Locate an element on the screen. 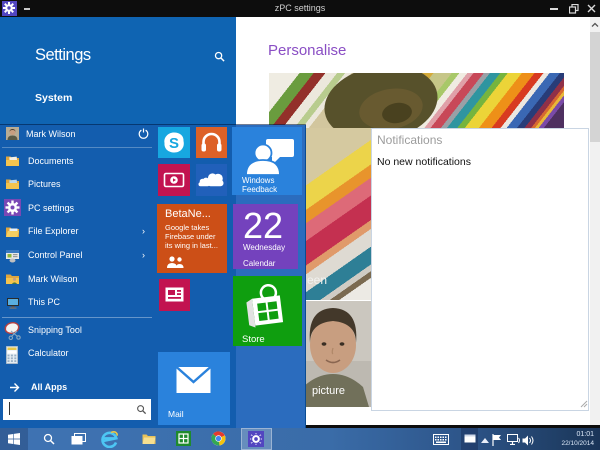 Image resolution: width=600 pixels, height=452 pixels. svg-text: picture is located at coordinates (328, 391).